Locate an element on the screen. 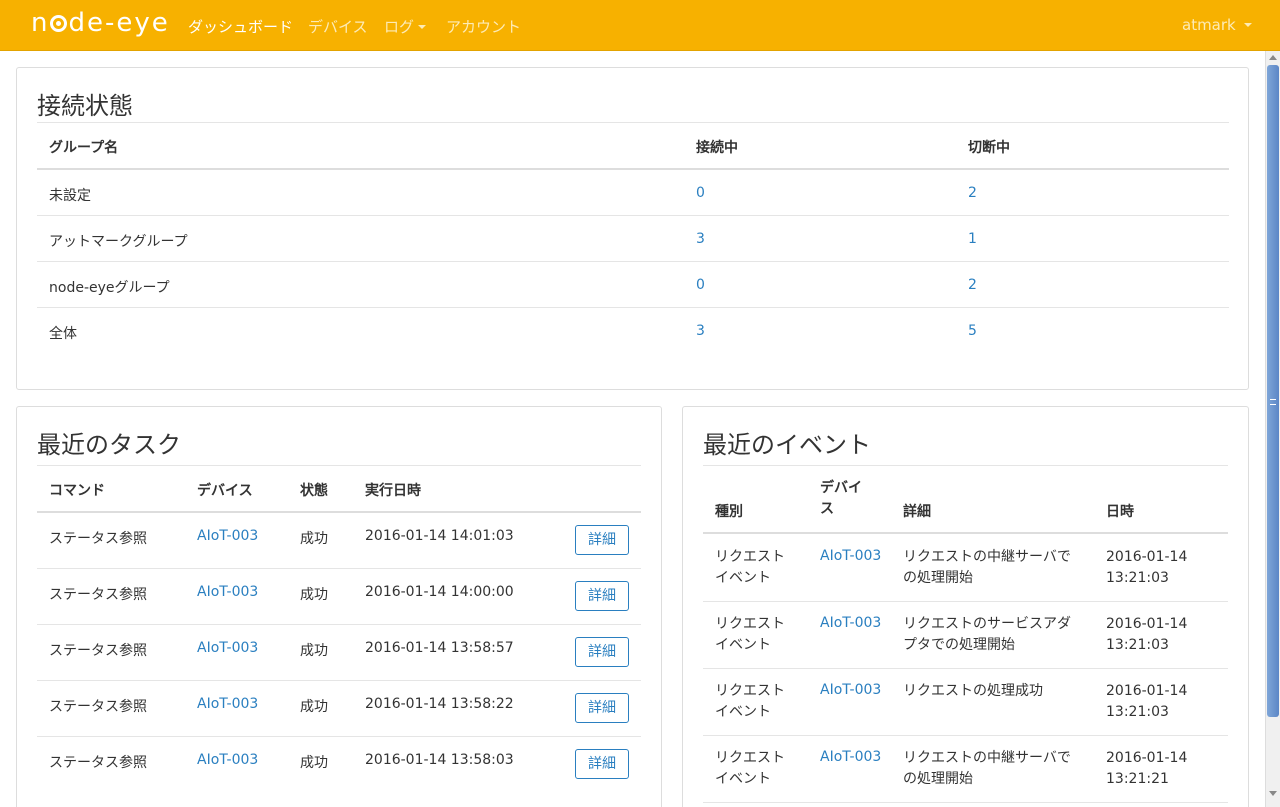  event-datetime: 2016-01-14 13:21:03 is located at coordinates (1146, 702).